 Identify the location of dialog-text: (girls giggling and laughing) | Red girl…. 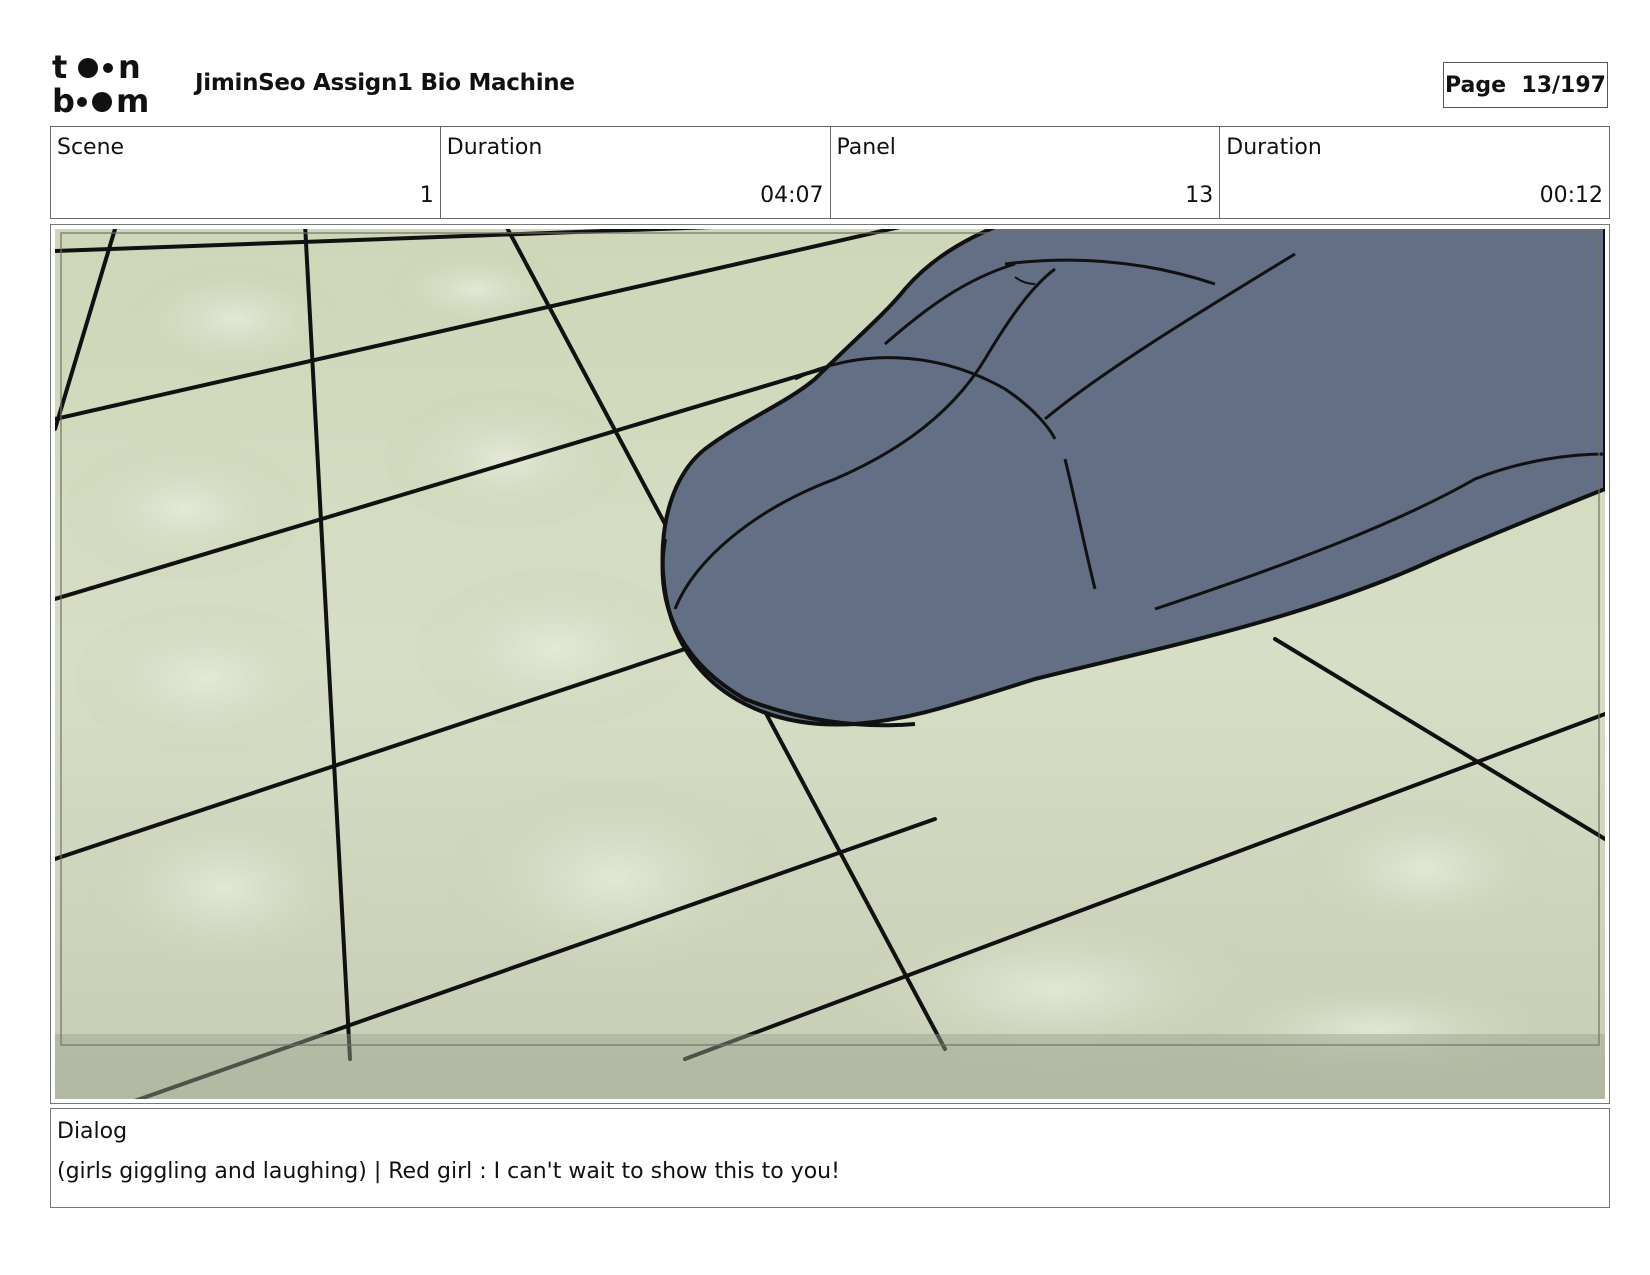
(448, 1171).